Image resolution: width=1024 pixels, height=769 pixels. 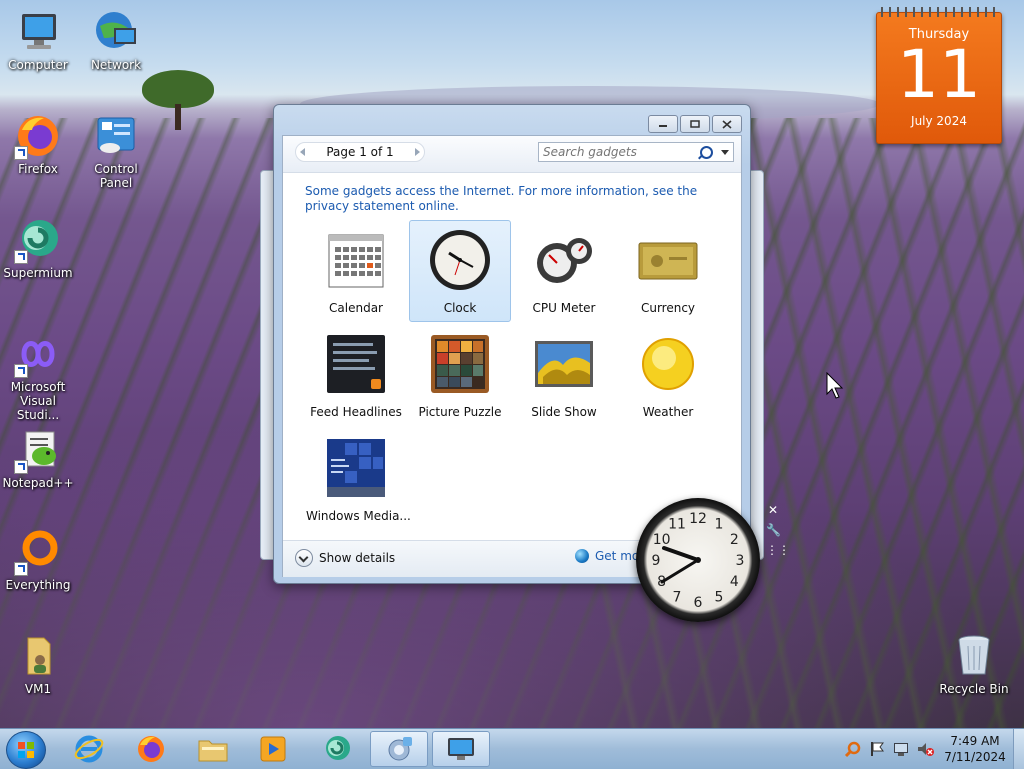 I want to click on desktop-icon-label: Recycle Bin, so click(x=974, y=689).